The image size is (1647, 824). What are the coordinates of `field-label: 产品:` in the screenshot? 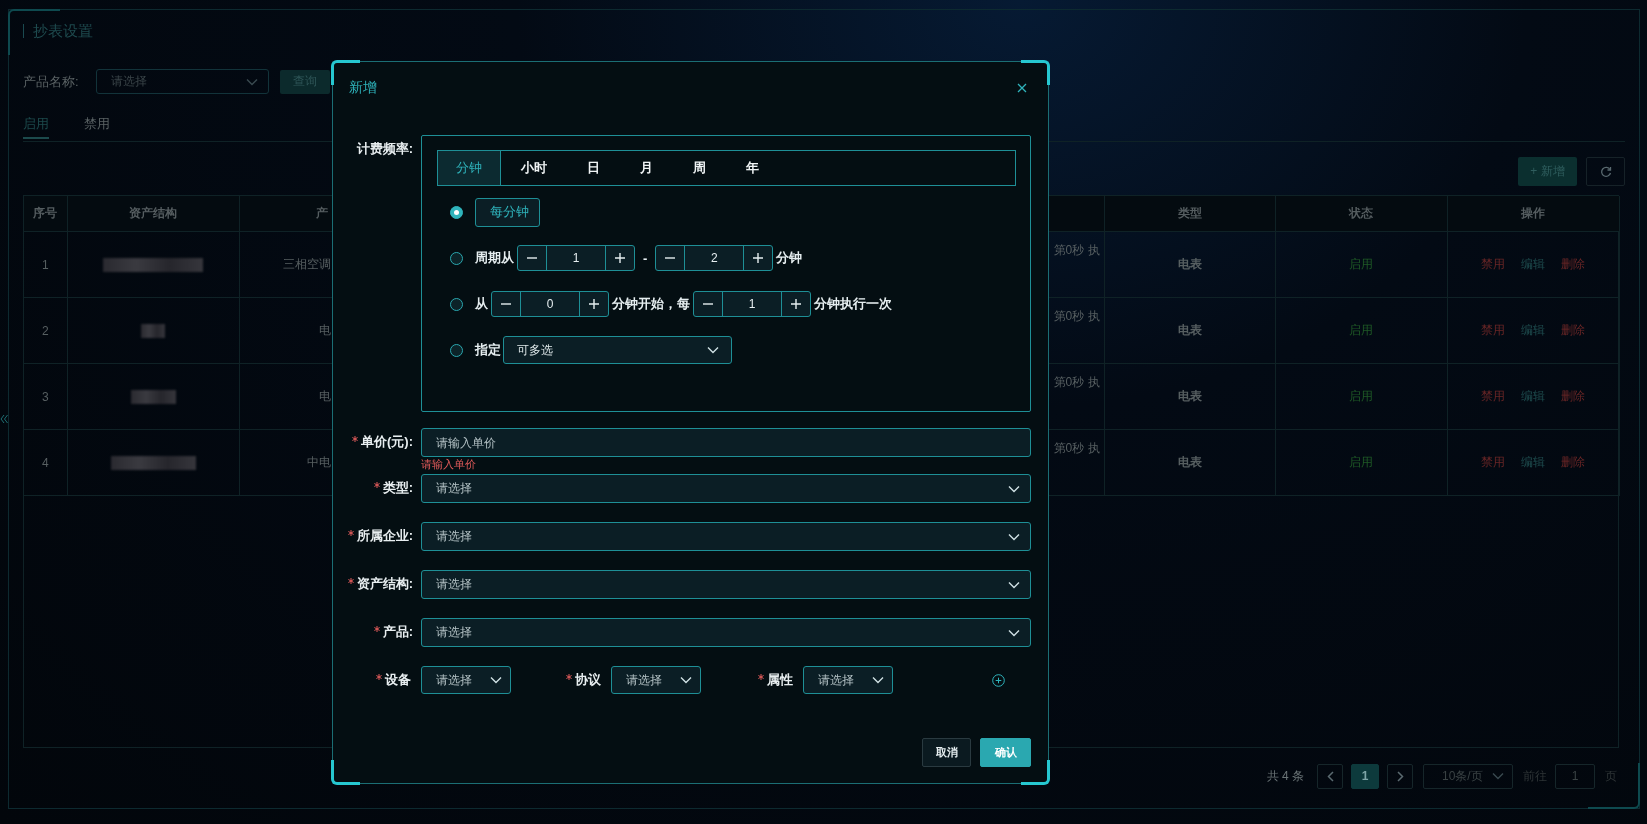 It's located at (397, 632).